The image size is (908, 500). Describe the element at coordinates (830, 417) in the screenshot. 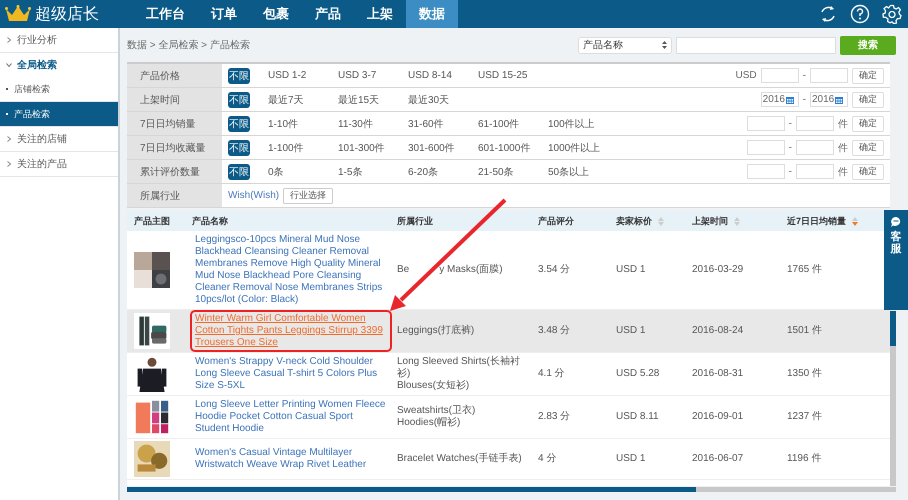

I see `table-cell: 1237 件` at that location.